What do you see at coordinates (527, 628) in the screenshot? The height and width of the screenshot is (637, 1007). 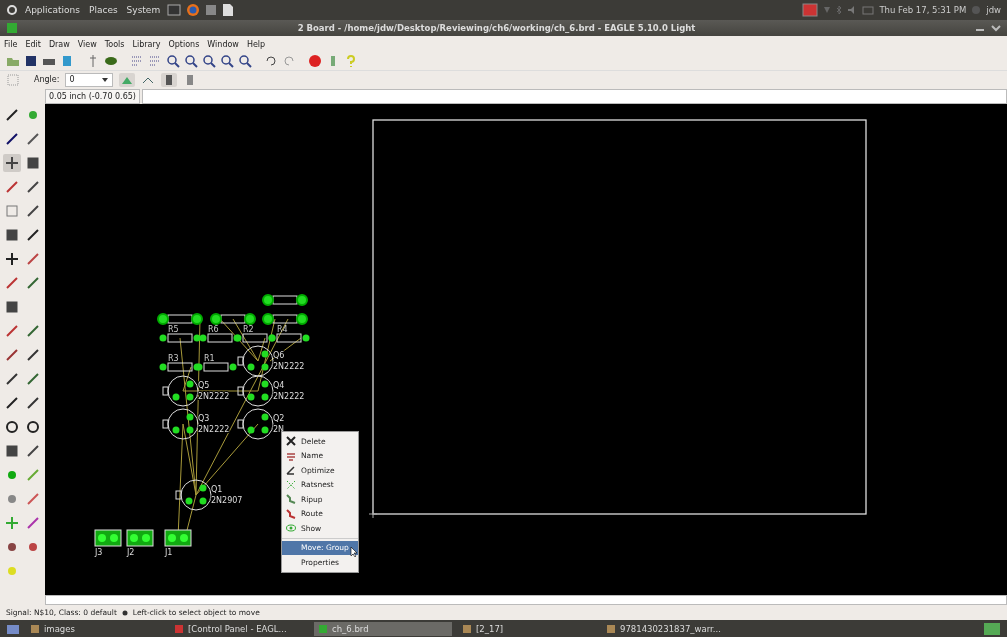 I see `taskbar-item: [2_17]` at bounding box center [527, 628].